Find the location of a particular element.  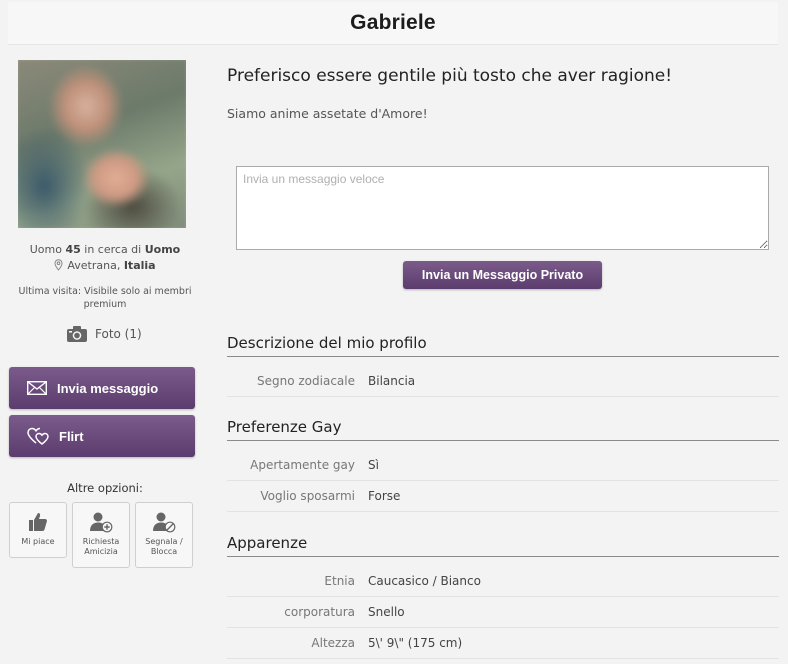

city: Avetrana is located at coordinates (92, 265).